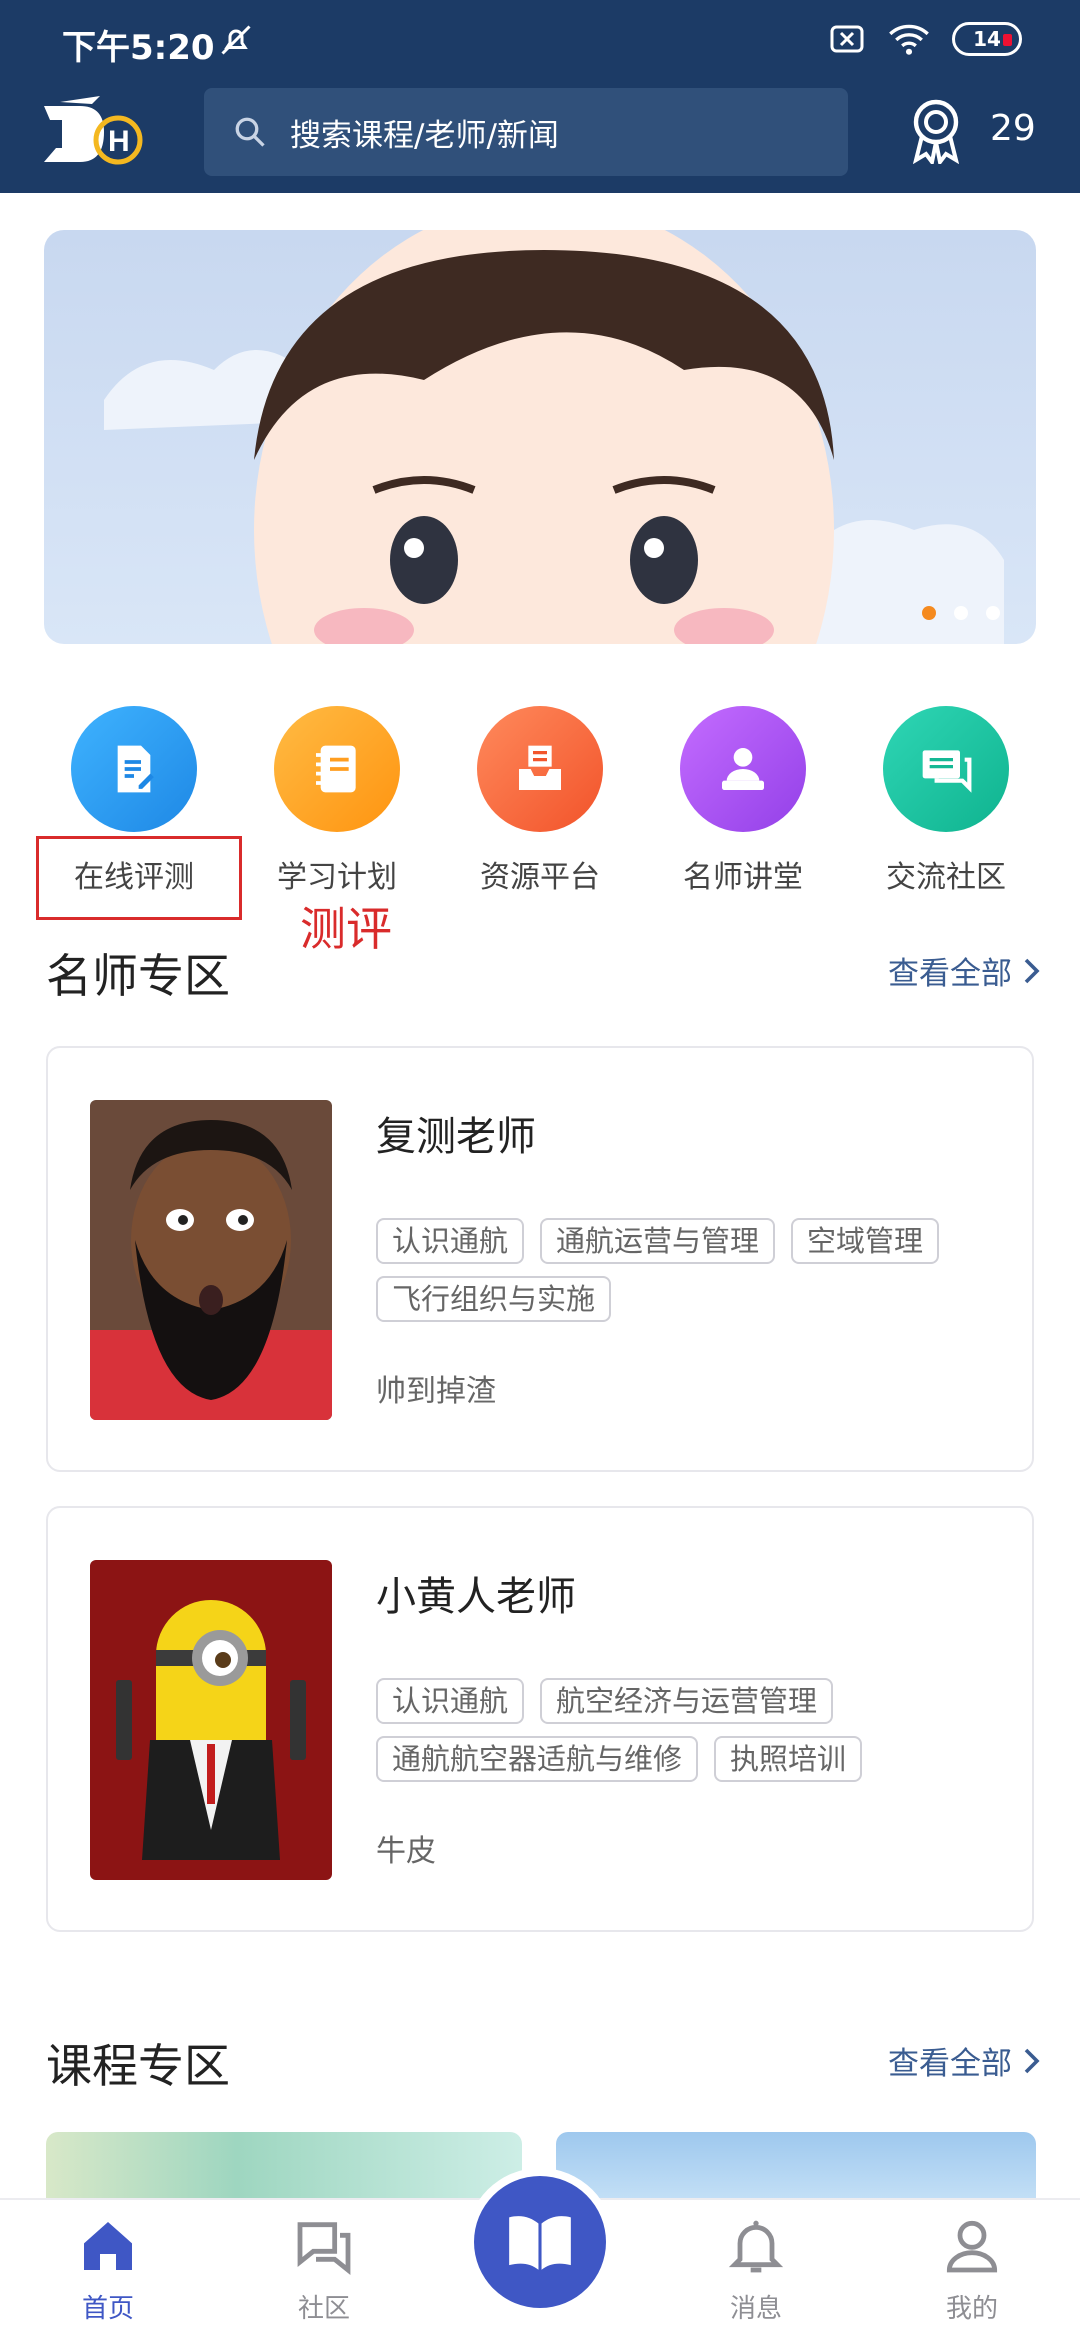  What do you see at coordinates (107, 2309) in the screenshot?
I see `nav-label: 首页` at bounding box center [107, 2309].